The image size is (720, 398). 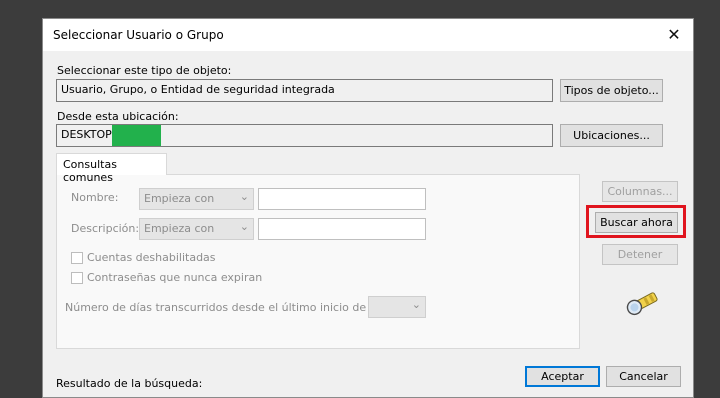 I want to click on days-select: ⌄, so click(x=397, y=307).